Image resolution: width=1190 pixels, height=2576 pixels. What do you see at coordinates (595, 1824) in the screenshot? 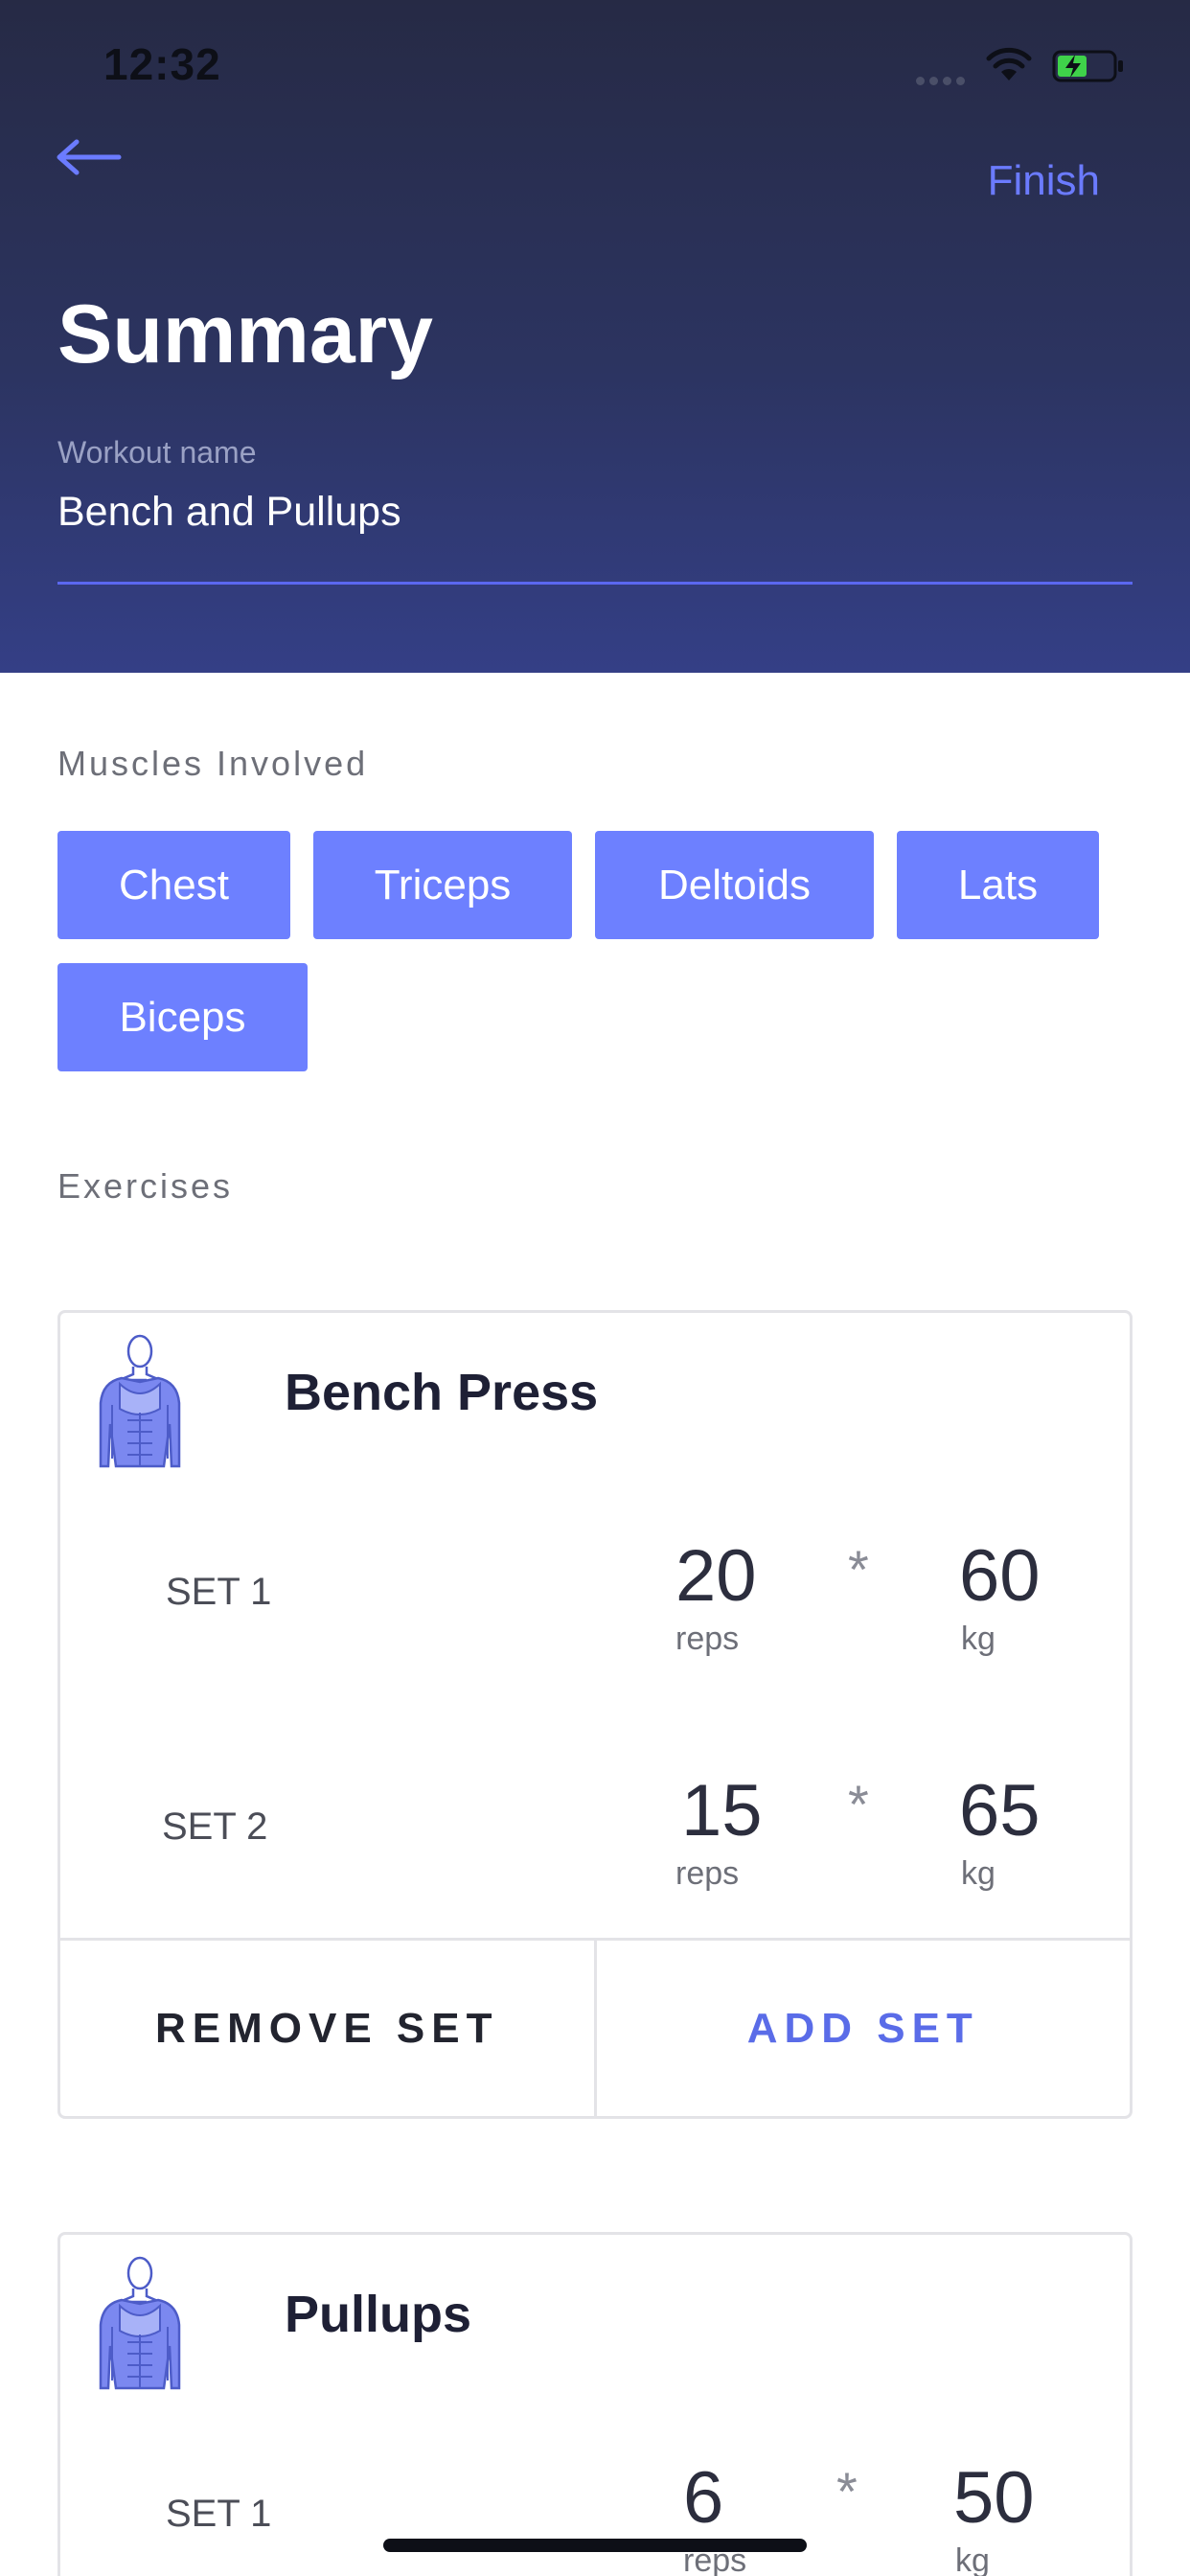
I see `set-row: SET 2 15 reps * 65 kg` at bounding box center [595, 1824].